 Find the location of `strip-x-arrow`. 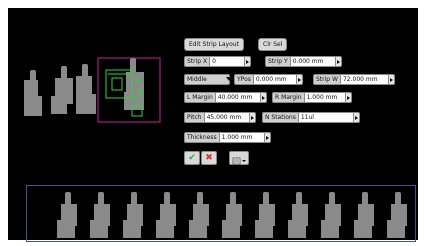

strip-x-arrow is located at coordinates (248, 61).